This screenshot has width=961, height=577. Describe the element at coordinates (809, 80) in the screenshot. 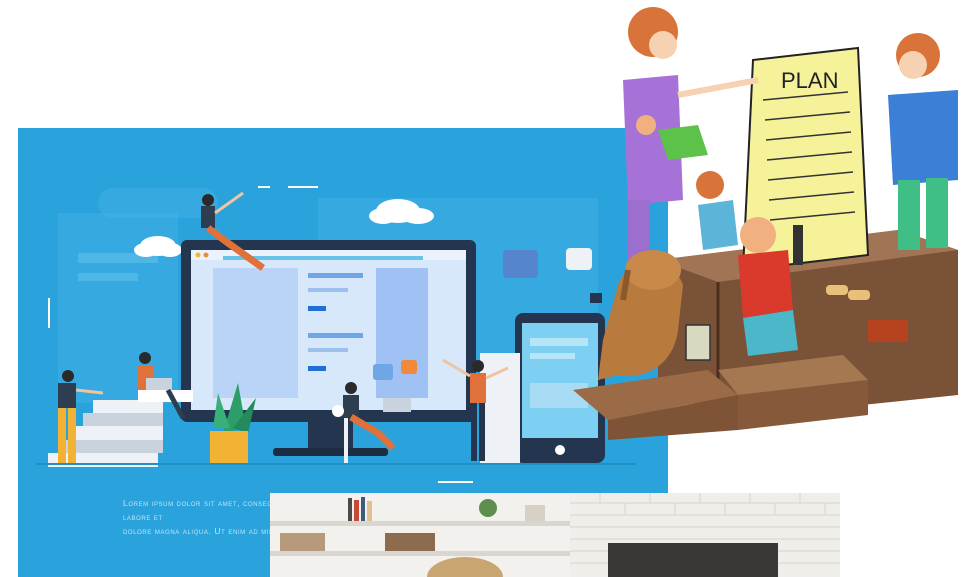

I see `plan-sign-text: PLAN` at that location.